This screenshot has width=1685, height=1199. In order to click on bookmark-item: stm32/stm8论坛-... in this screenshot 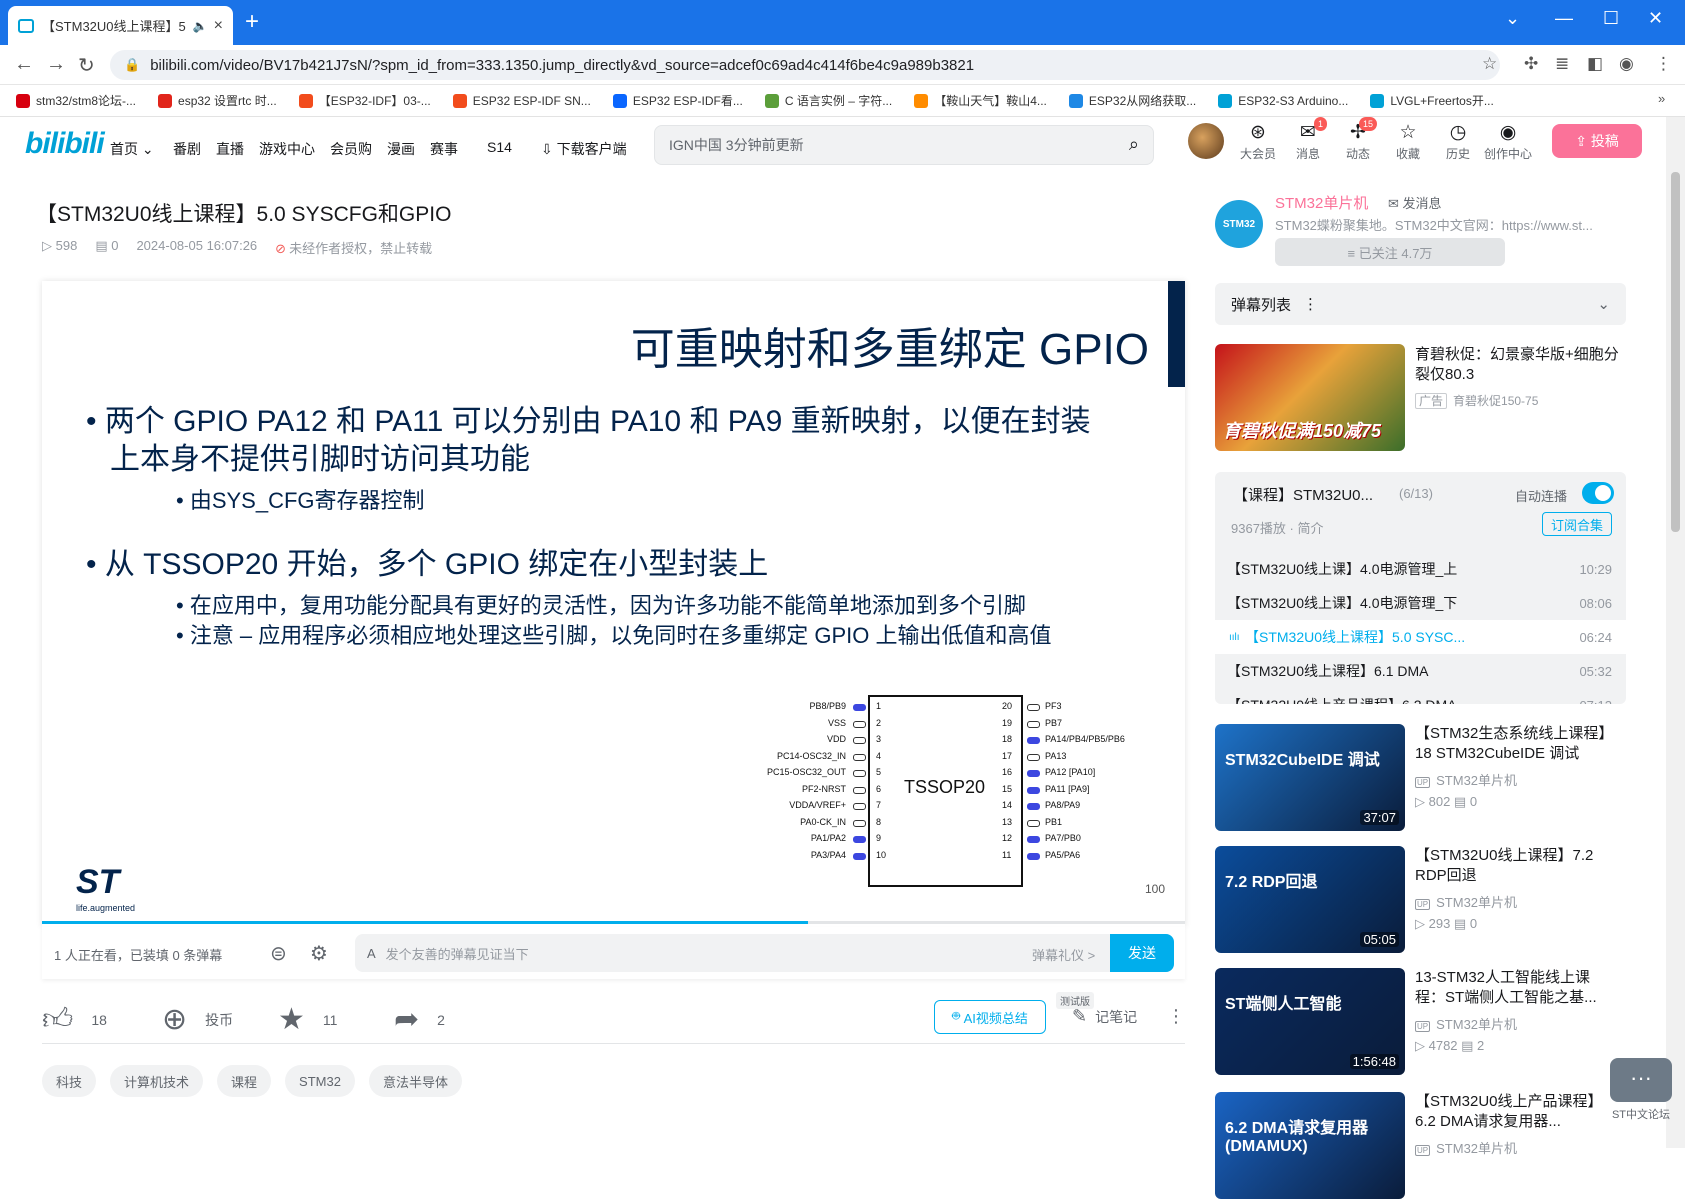, I will do `click(76, 100)`.